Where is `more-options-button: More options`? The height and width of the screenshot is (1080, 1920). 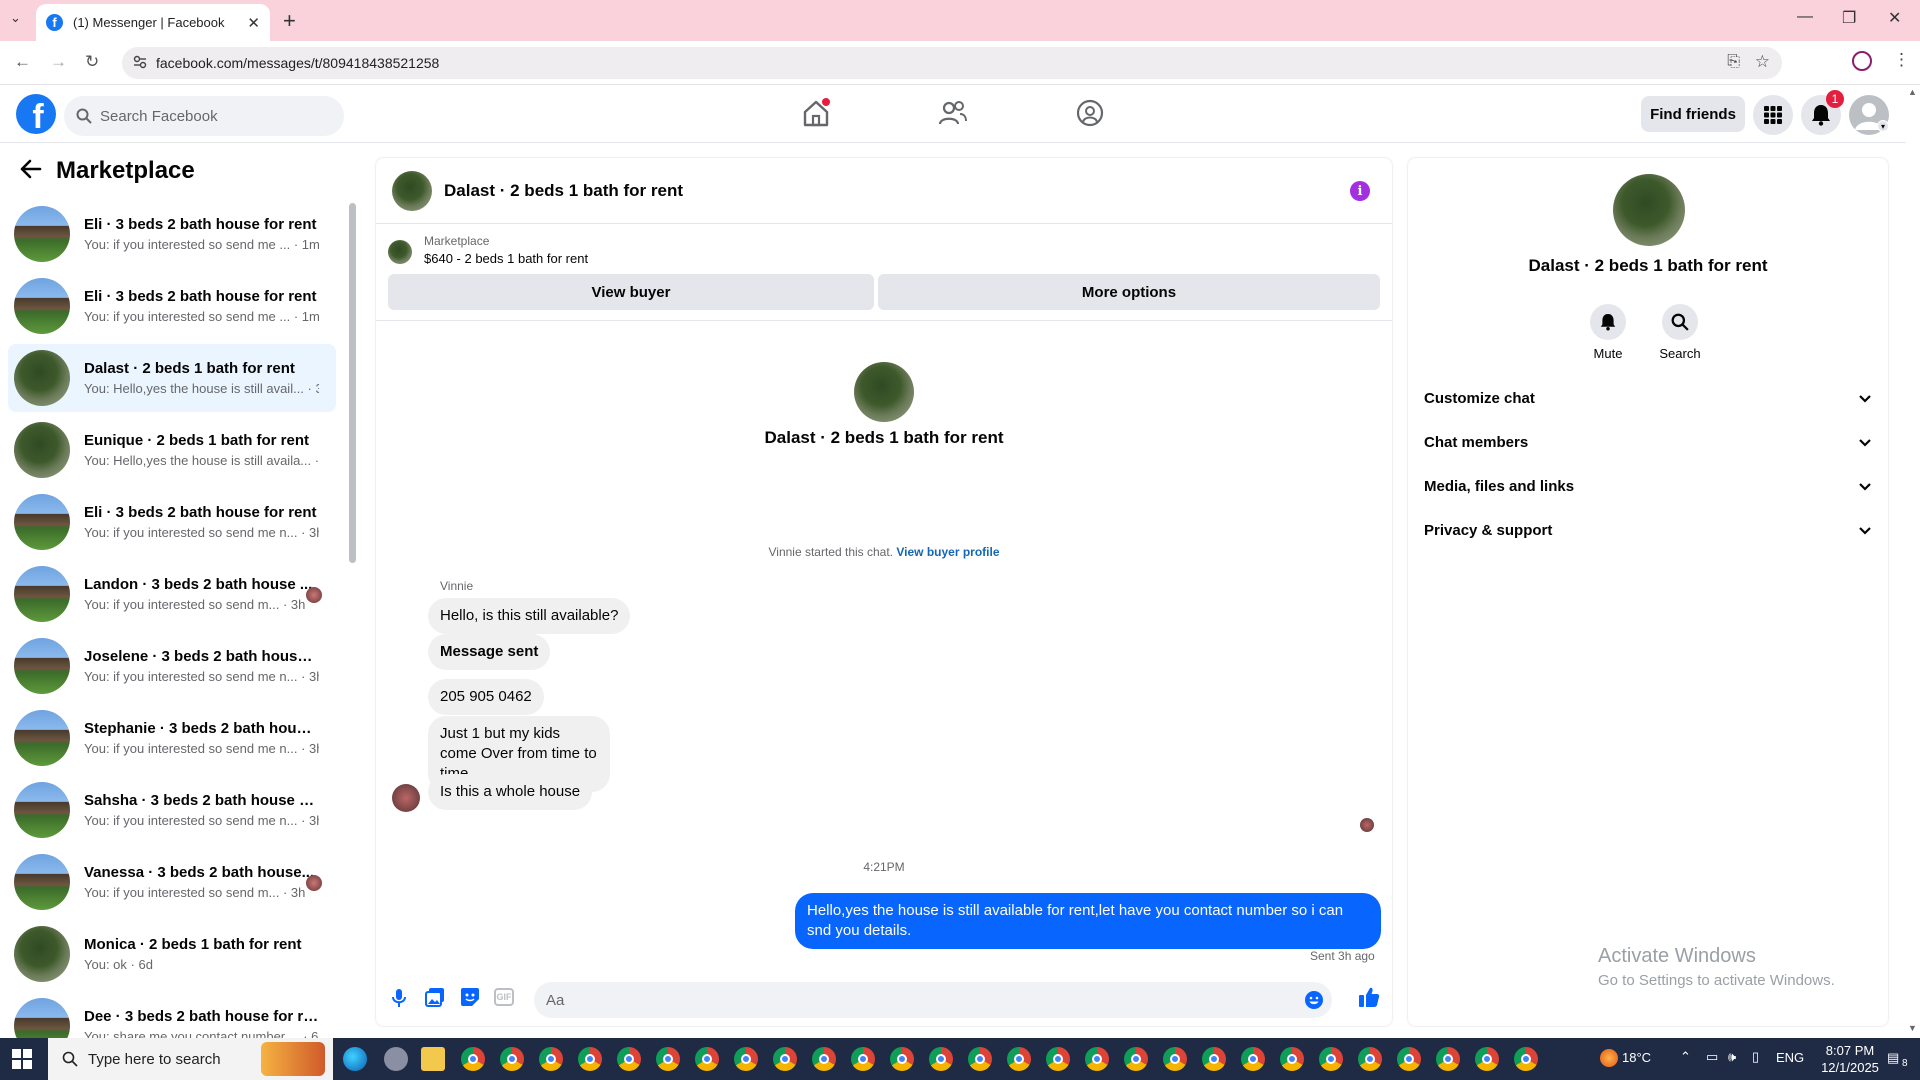 more-options-button: More options is located at coordinates (1129, 292).